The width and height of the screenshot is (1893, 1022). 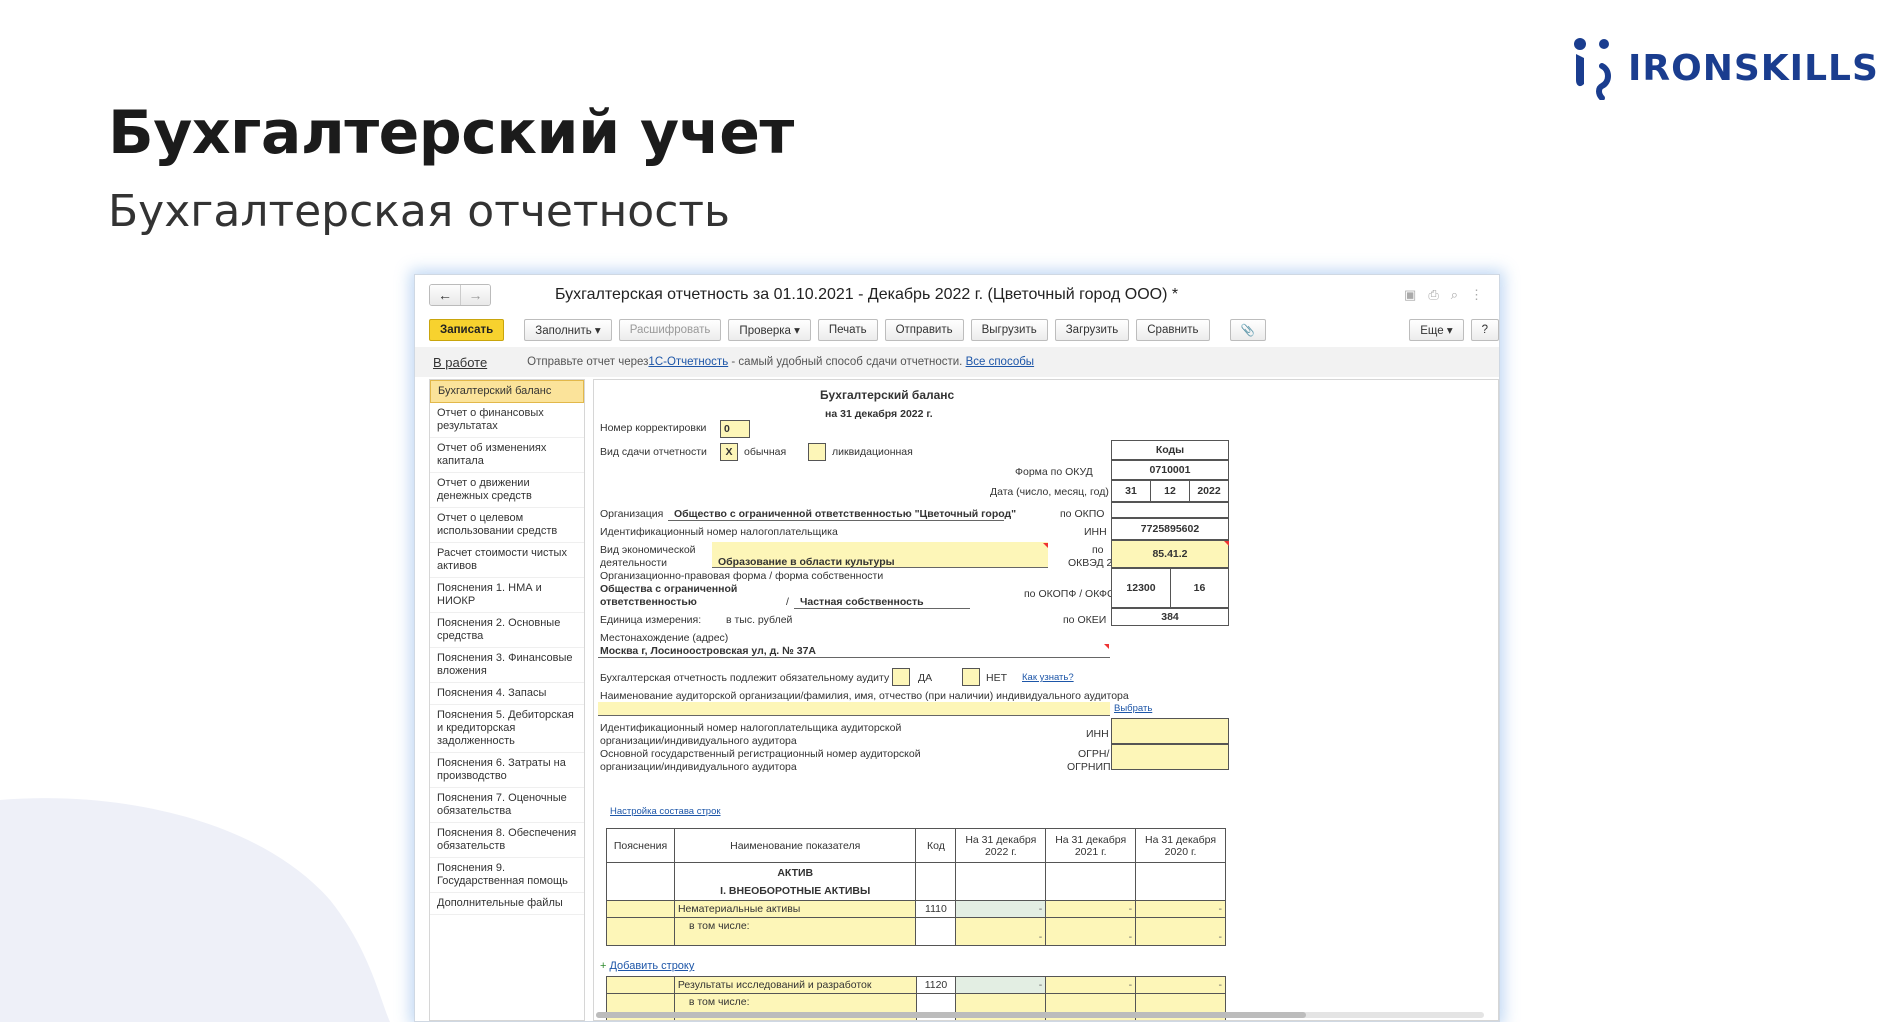 What do you see at coordinates (769, 330) in the screenshot?
I see `check-button: Проверка ▾` at bounding box center [769, 330].